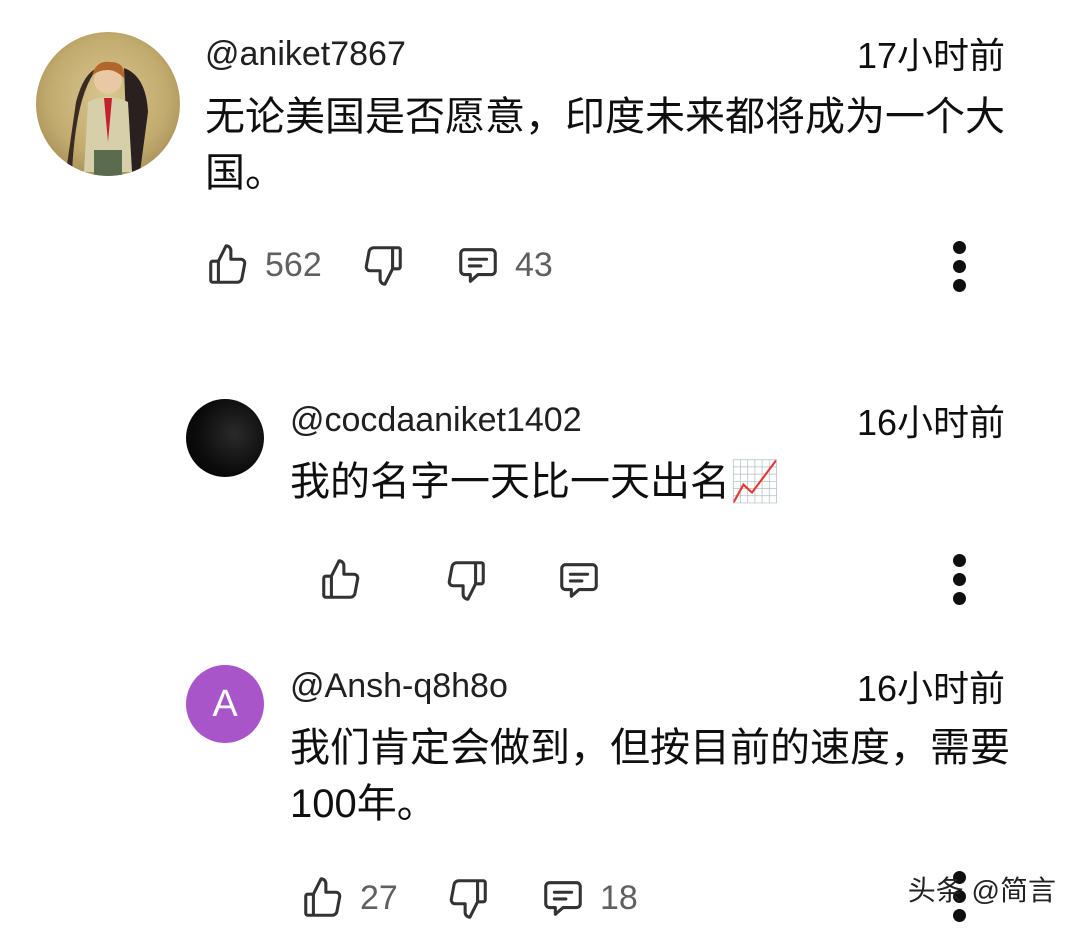 This screenshot has width=1080, height=931. Describe the element at coordinates (349, 898) in the screenshot. I see `like-button: 27` at that location.